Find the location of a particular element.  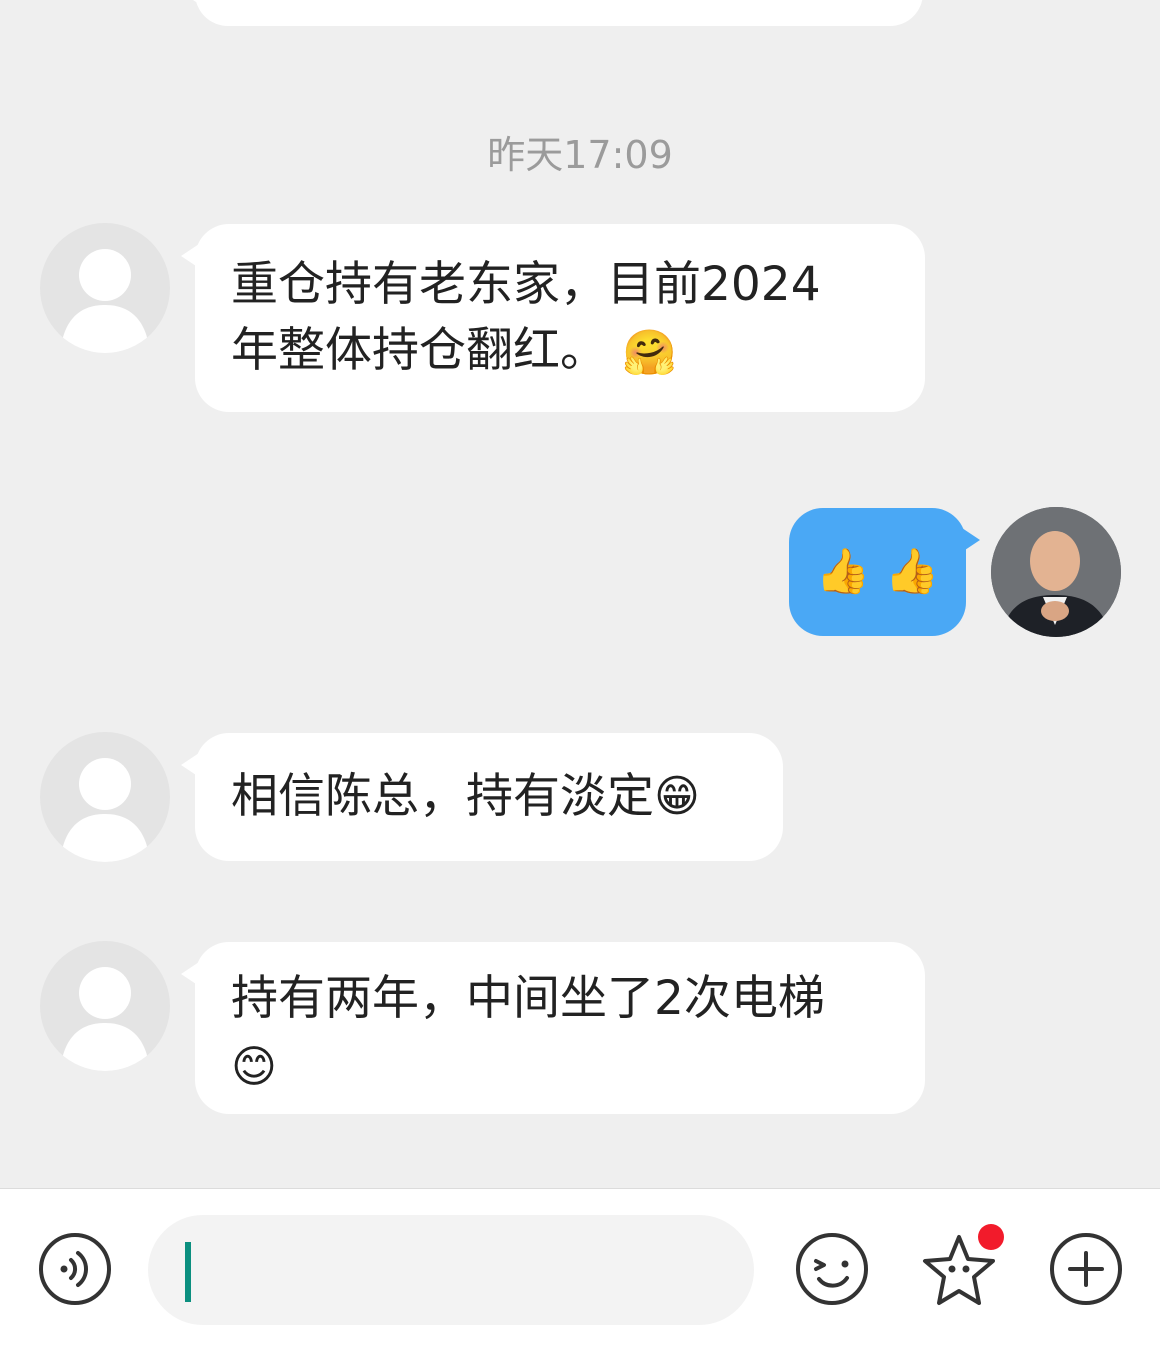

voice-button is located at coordinates (75, 1269).